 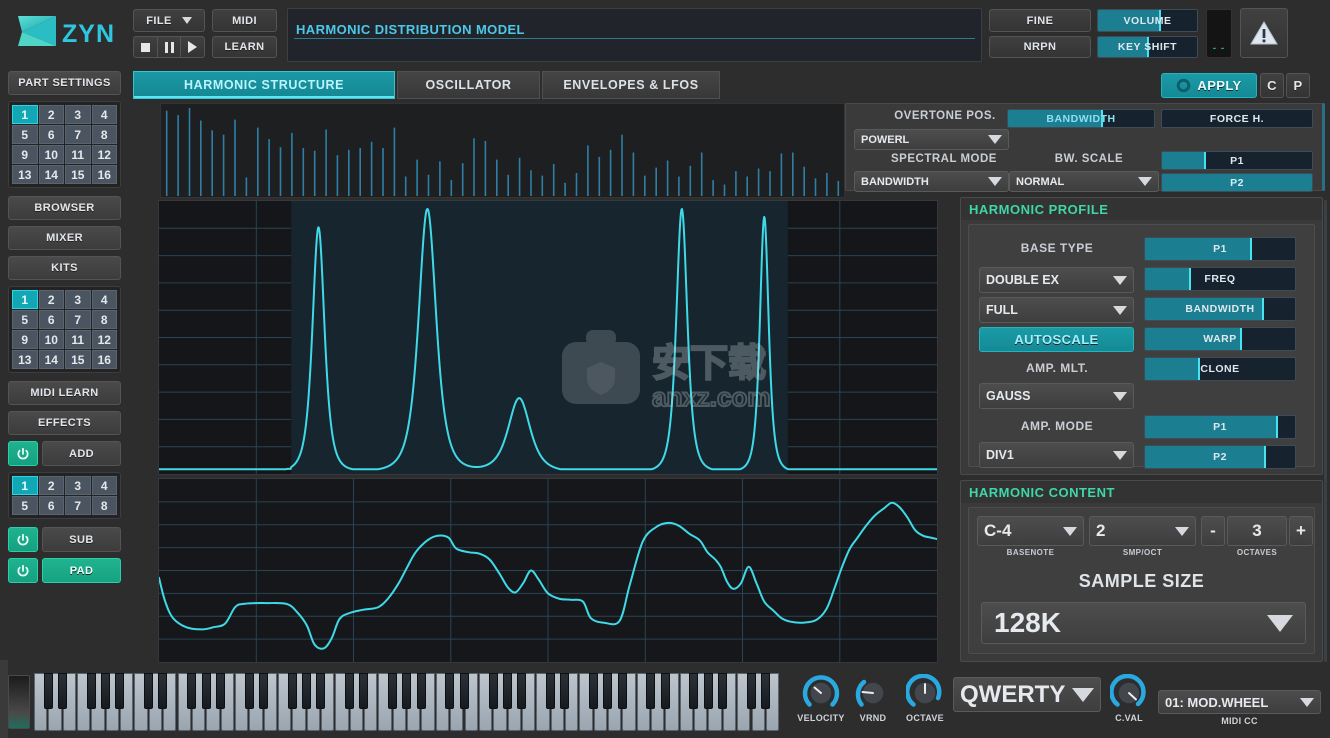 I want to click on pad-power-toggle, so click(x=23, y=570).